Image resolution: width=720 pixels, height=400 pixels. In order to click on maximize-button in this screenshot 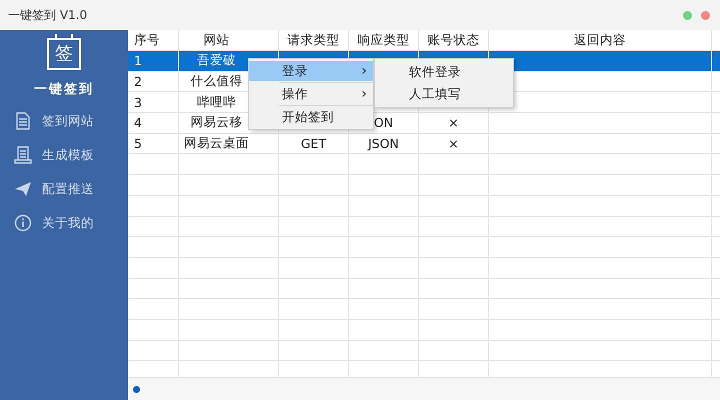, I will do `click(687, 15)`.